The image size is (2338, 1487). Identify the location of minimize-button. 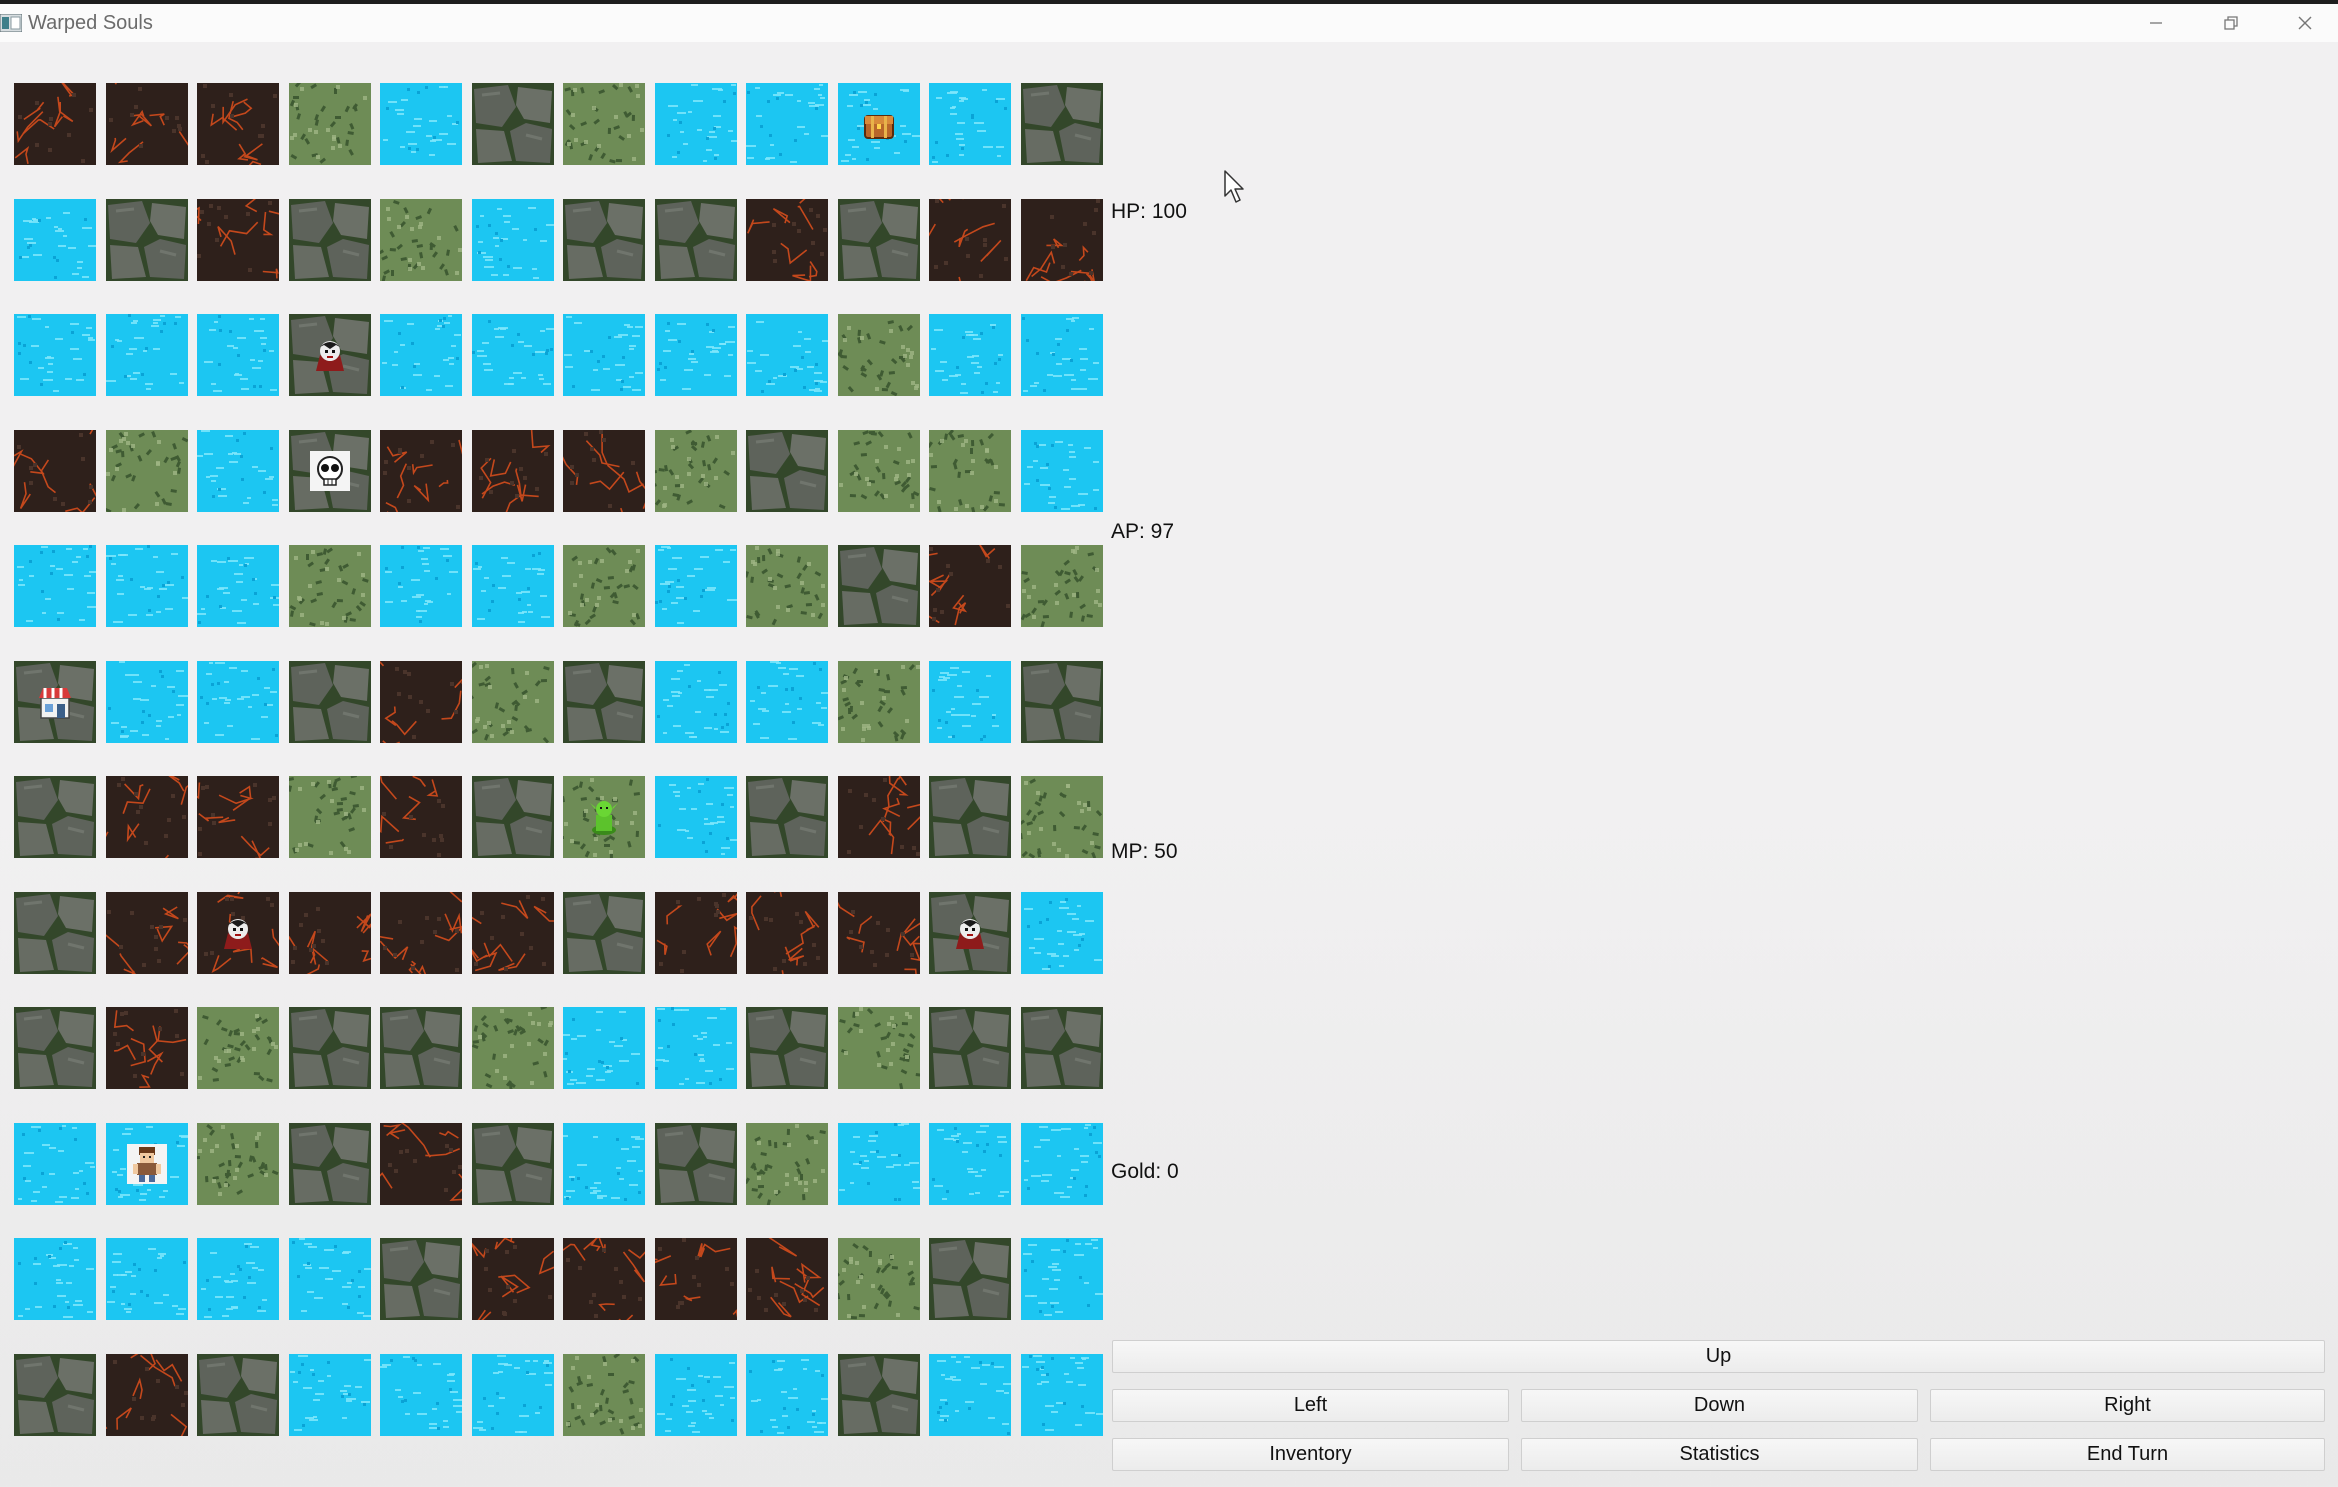
(2156, 23).